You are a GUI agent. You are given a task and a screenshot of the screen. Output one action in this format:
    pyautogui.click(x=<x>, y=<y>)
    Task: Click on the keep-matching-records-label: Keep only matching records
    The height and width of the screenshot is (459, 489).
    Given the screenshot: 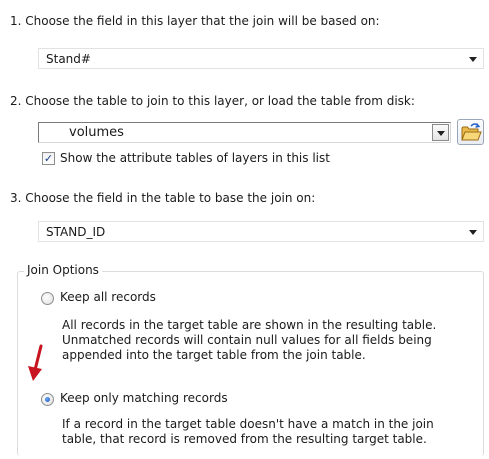 What is the action you would take?
    pyautogui.click(x=144, y=398)
    